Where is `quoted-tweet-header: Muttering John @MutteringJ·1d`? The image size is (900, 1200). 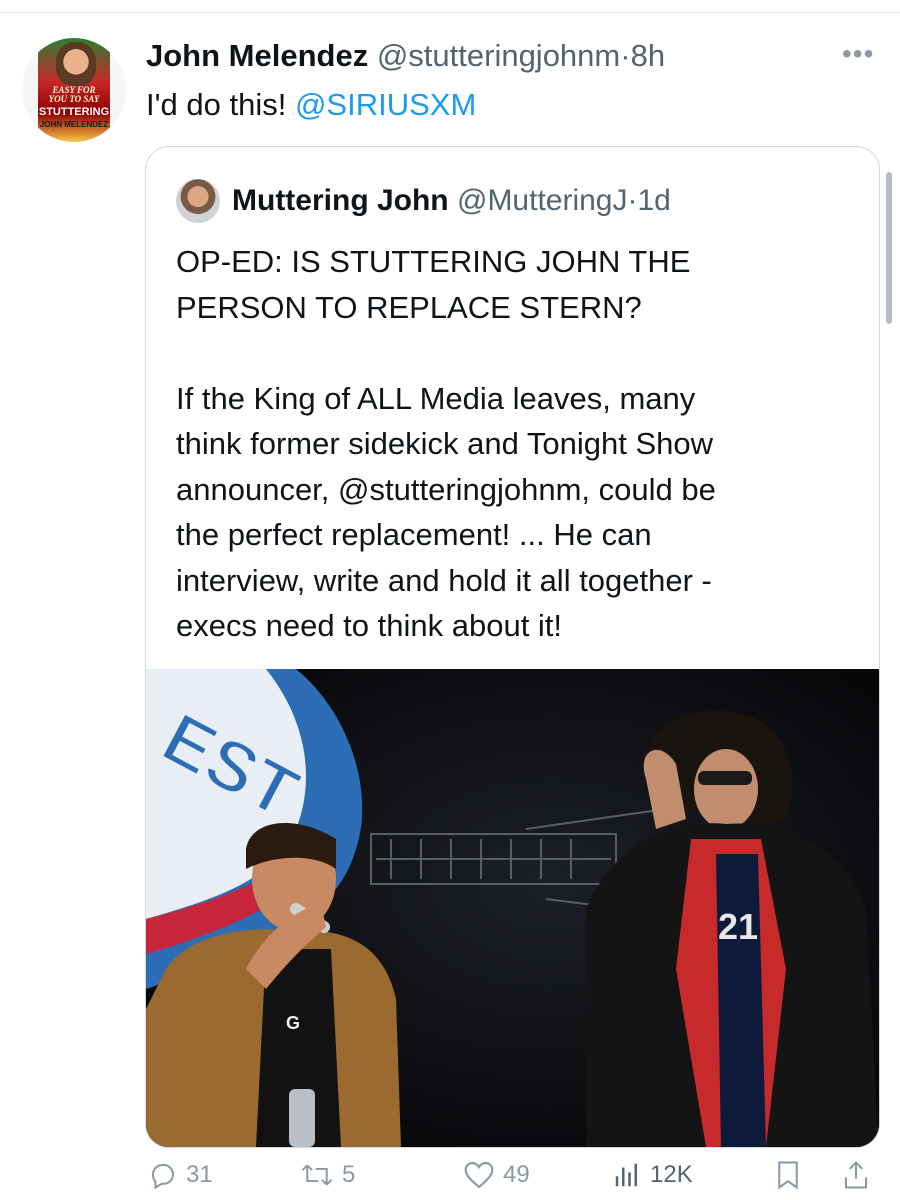
quoted-tweet-header: Muttering John @MutteringJ·1d is located at coordinates (451, 201).